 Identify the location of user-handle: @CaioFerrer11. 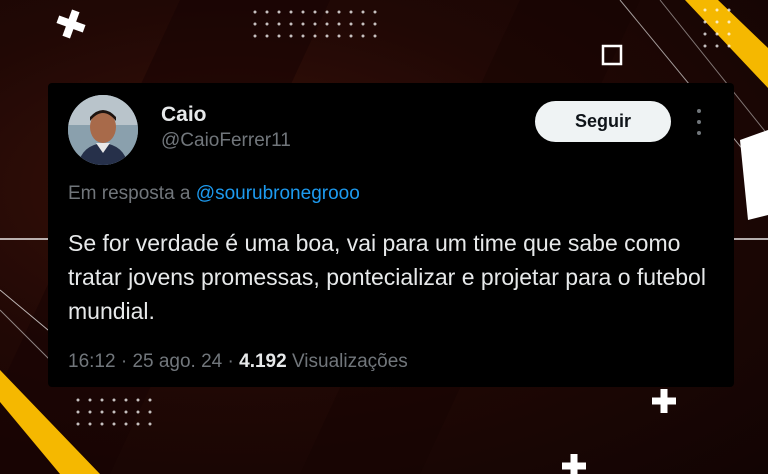
(226, 141).